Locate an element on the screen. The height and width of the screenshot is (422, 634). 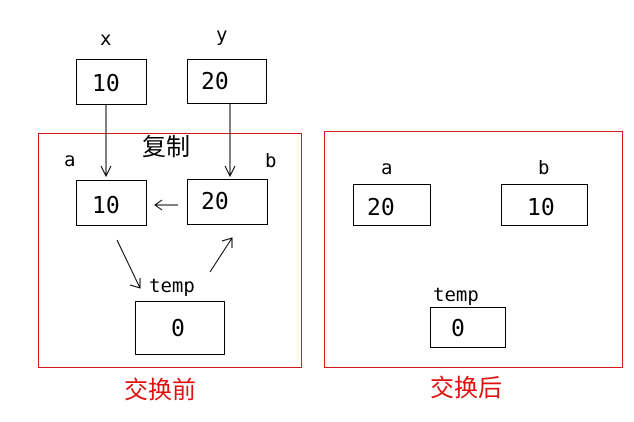
arrows-layer is located at coordinates (168, 196).